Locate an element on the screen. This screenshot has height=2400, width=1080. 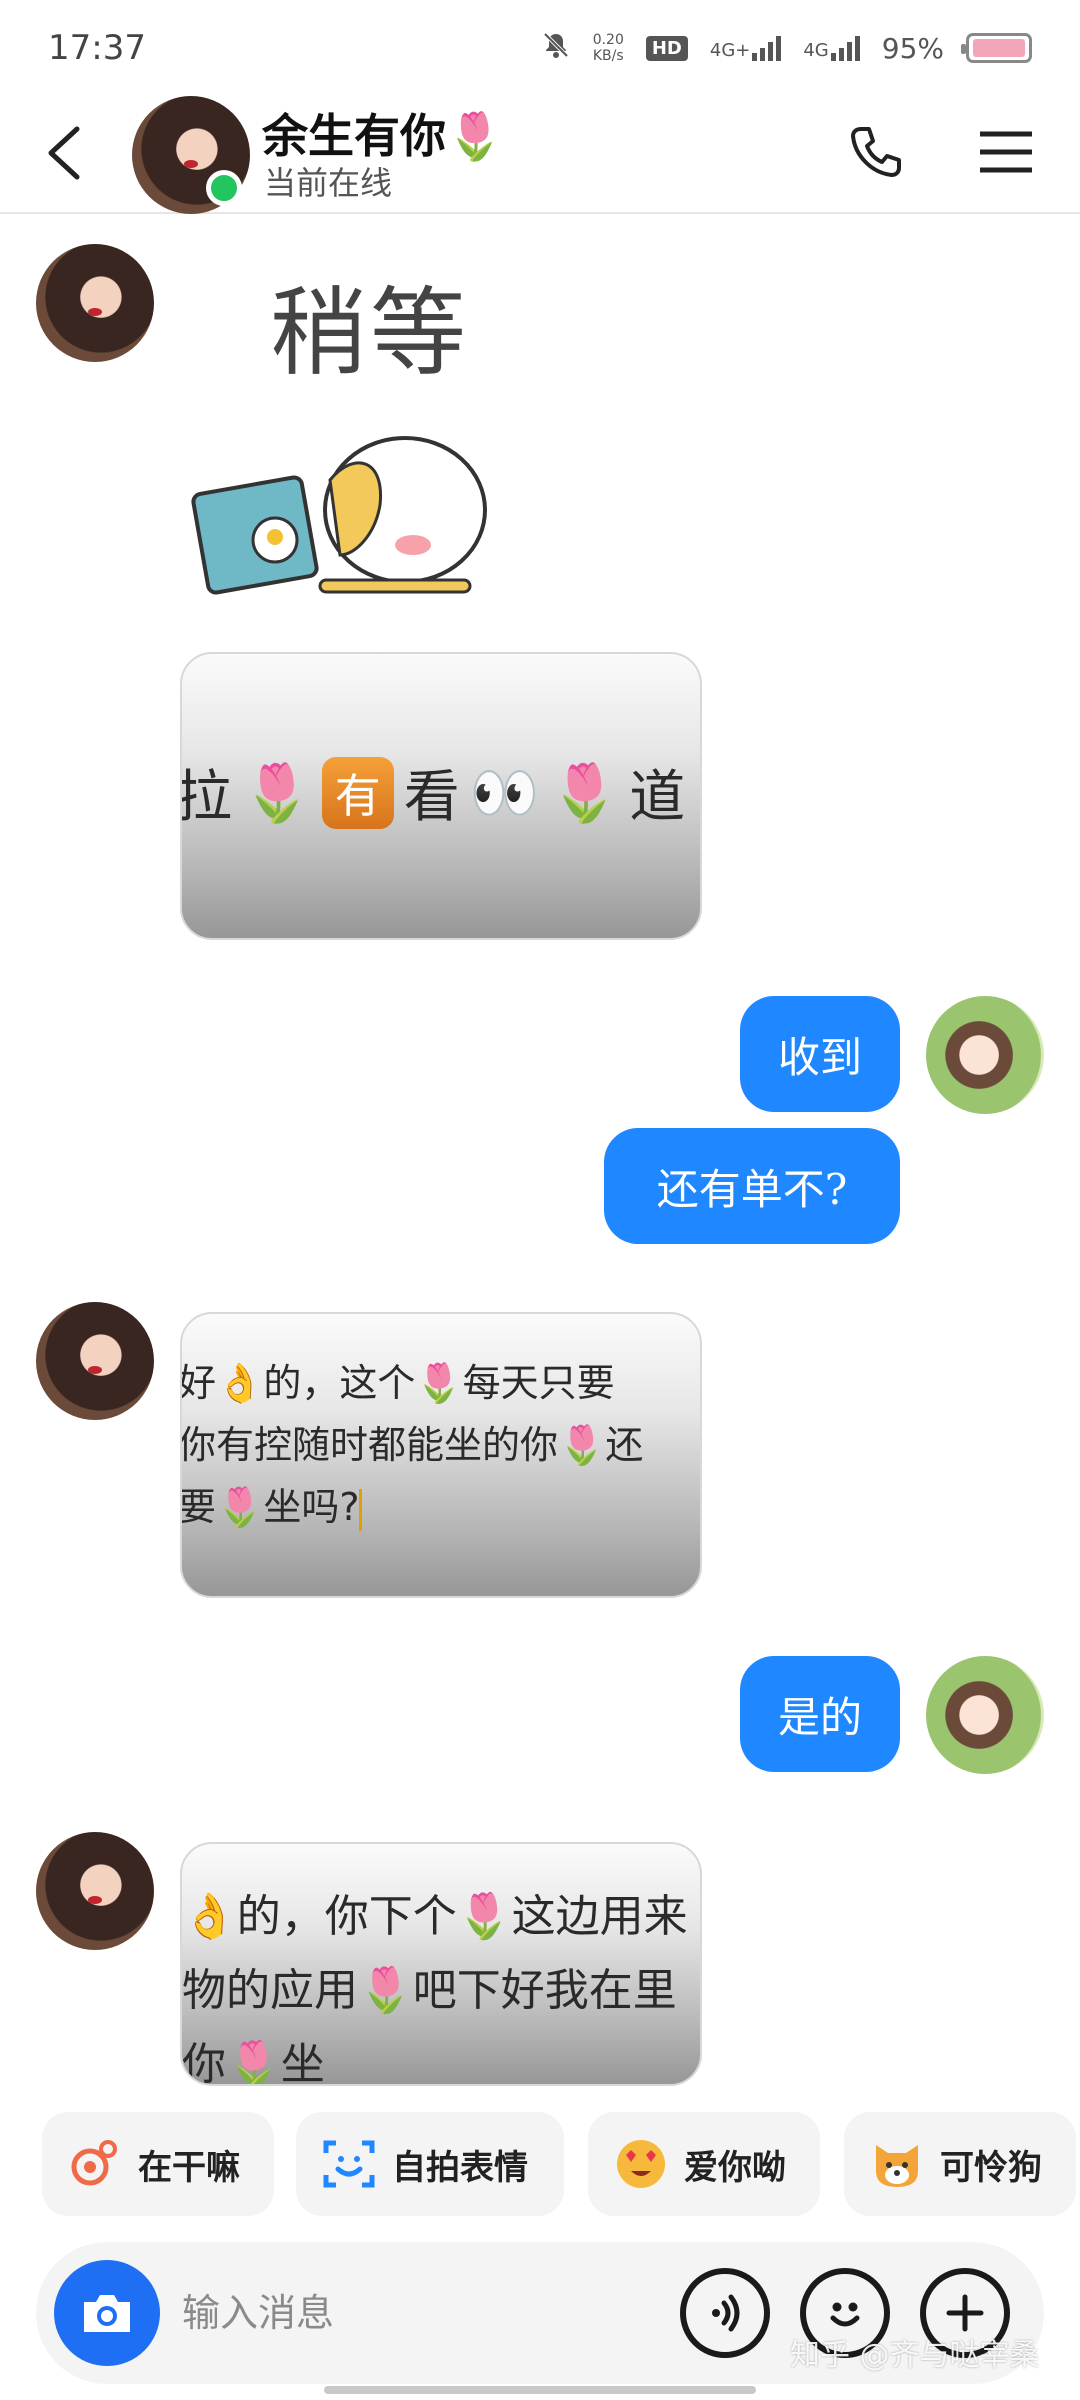
eyes-icon: 👀 is located at coordinates (504, 793).